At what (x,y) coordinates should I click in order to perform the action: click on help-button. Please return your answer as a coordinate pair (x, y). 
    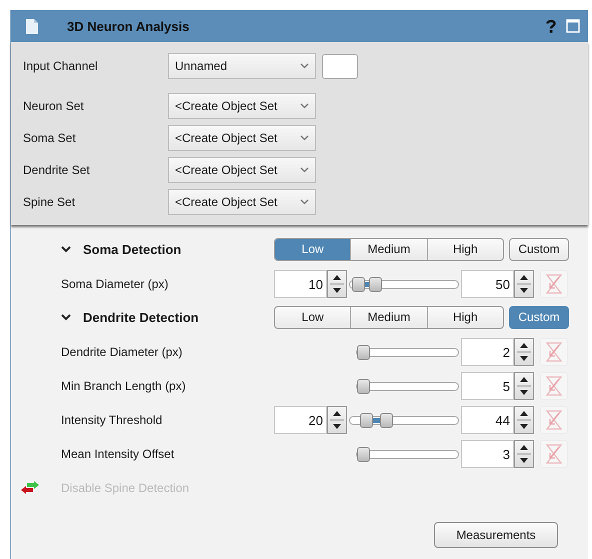
    Looking at the image, I should click on (551, 26).